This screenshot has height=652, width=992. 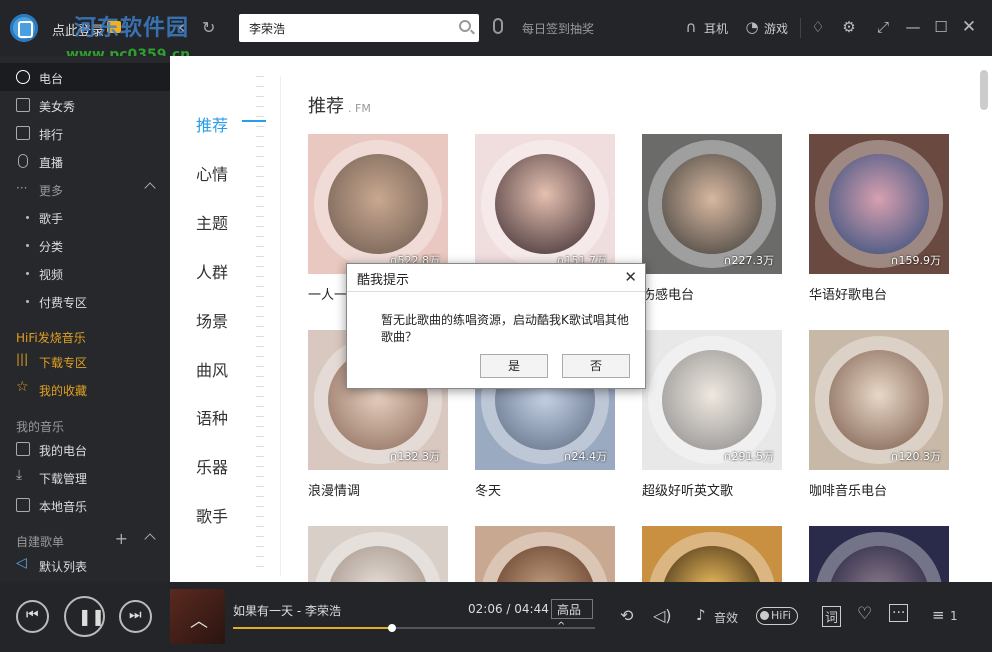 What do you see at coordinates (849, 27) in the screenshot?
I see `gear-icon: ⚙` at bounding box center [849, 27].